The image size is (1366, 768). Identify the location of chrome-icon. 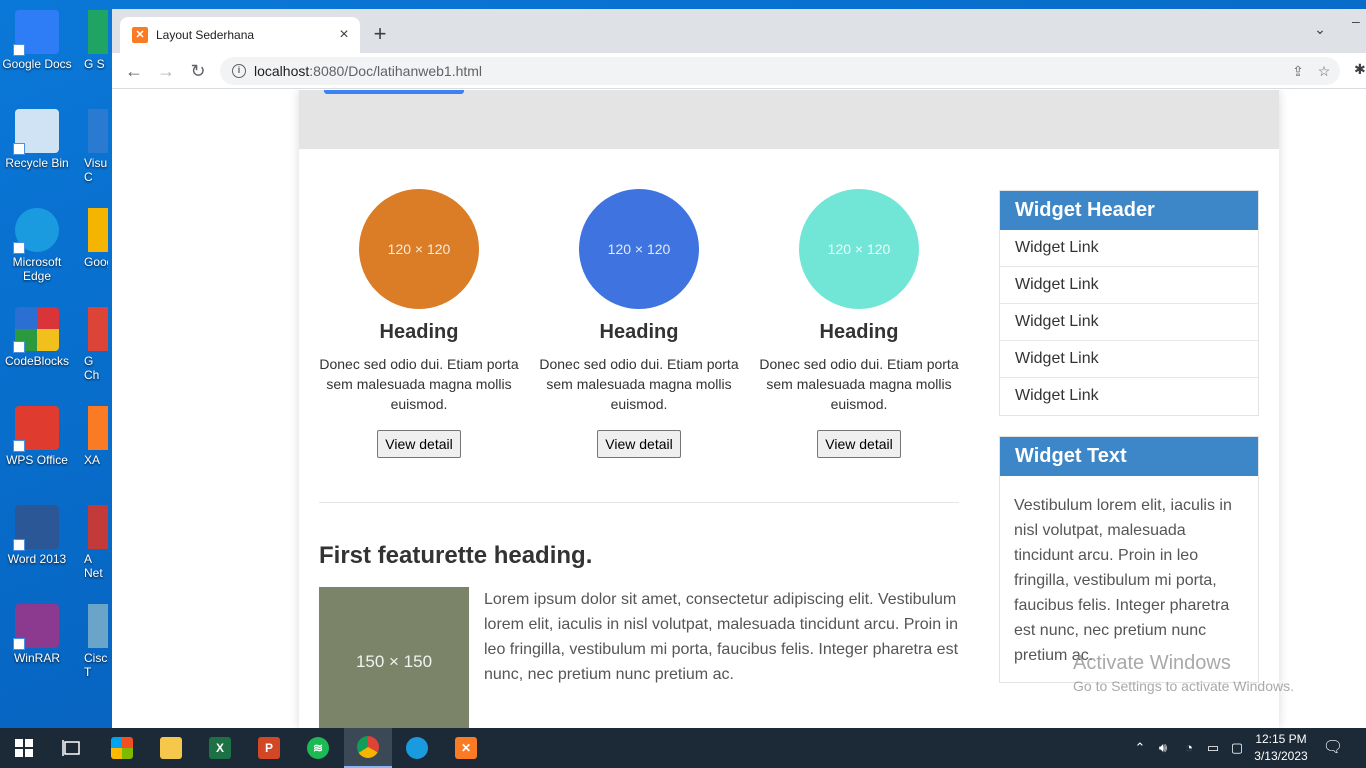
(368, 747).